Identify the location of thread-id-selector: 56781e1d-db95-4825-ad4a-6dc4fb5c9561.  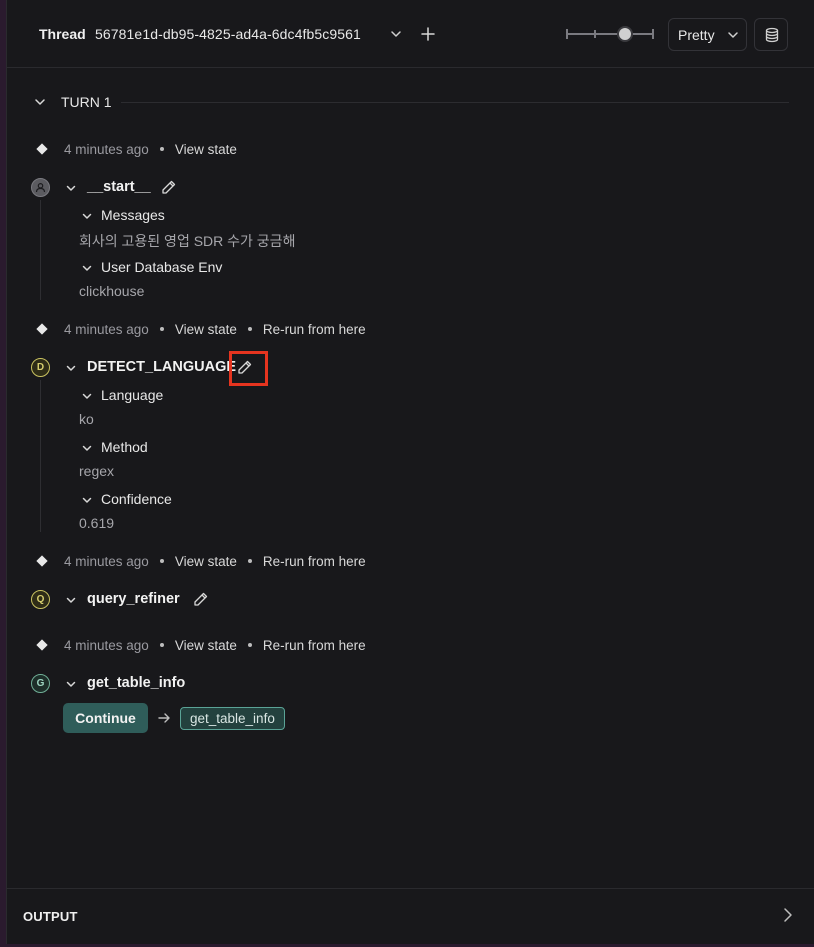
(228, 34).